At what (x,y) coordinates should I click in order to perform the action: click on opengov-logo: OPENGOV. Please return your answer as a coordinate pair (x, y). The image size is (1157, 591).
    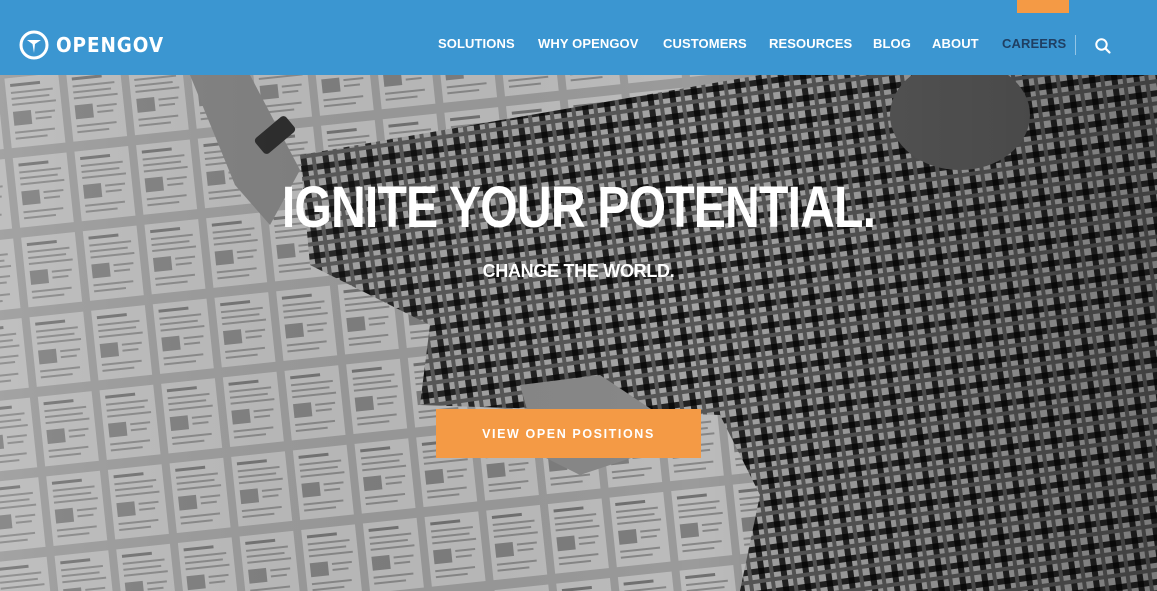
    Looking at the image, I should click on (96, 45).